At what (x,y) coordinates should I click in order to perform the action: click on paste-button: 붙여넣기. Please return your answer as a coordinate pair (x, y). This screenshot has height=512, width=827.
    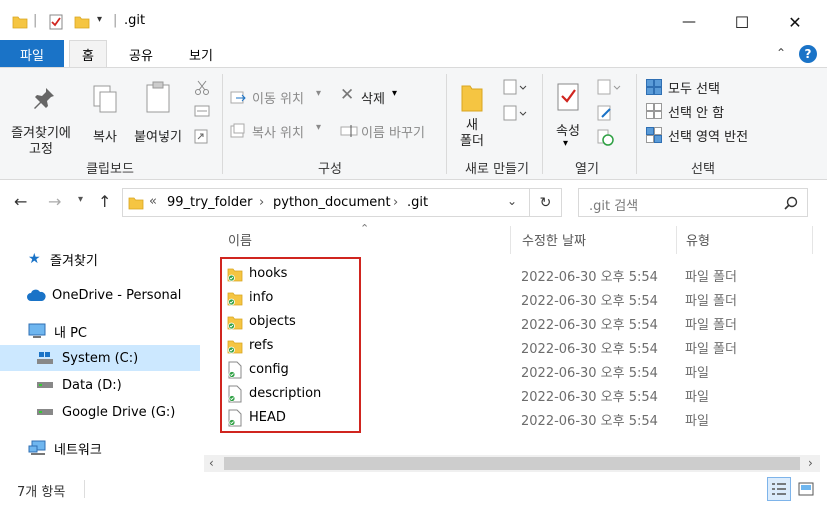
    Looking at the image, I should click on (158, 111).